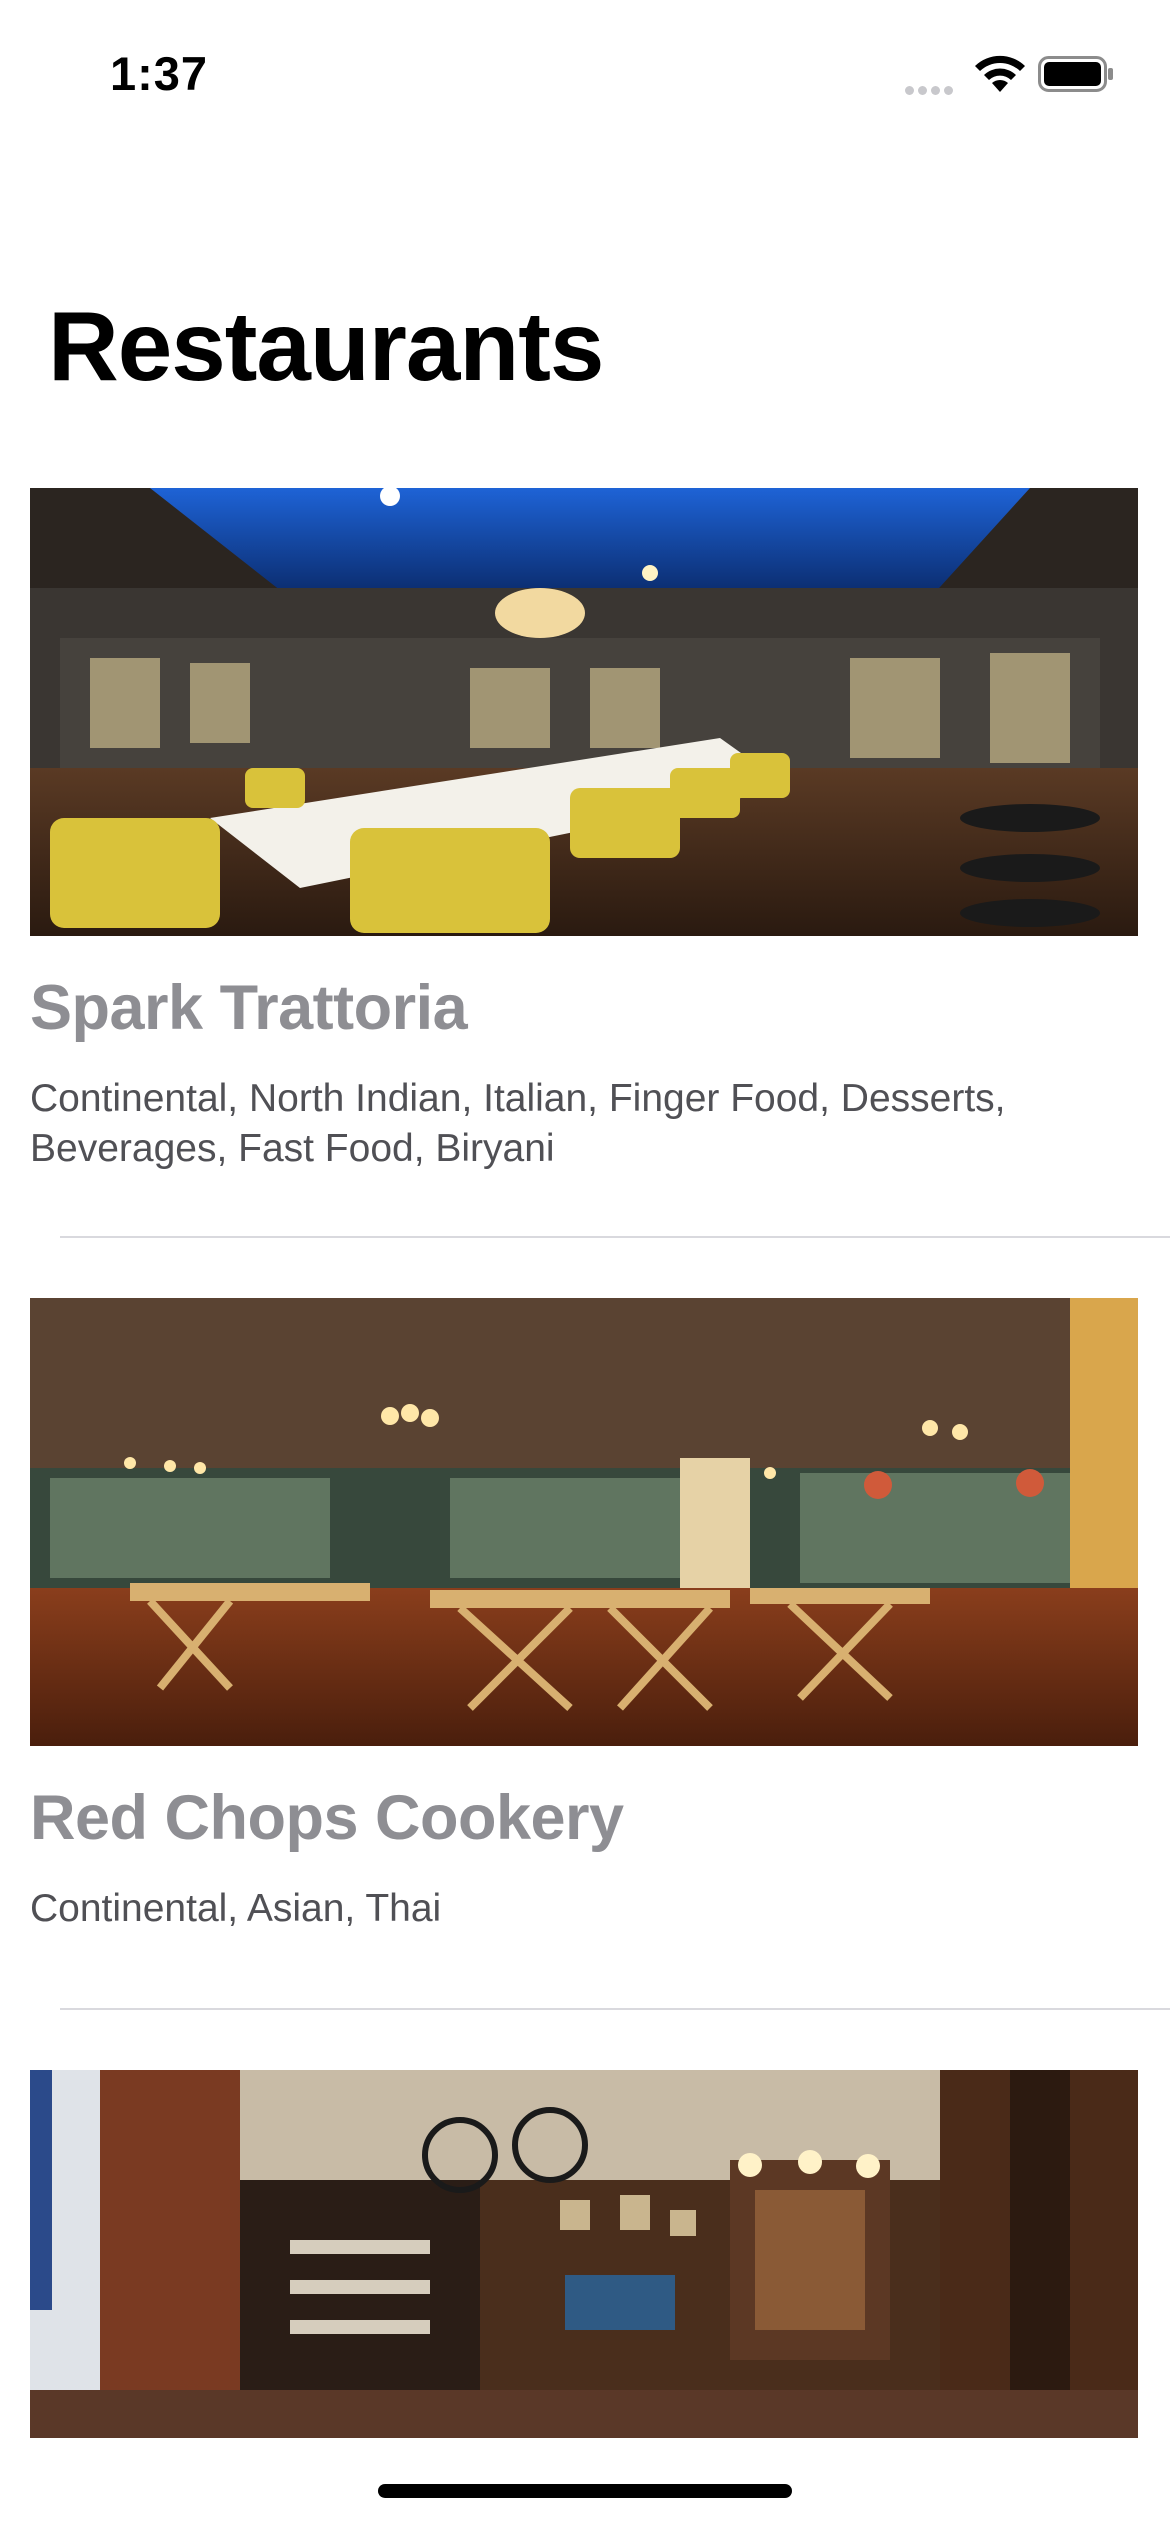  Describe the element at coordinates (615, 1237) in the screenshot. I see `row-separator` at that location.